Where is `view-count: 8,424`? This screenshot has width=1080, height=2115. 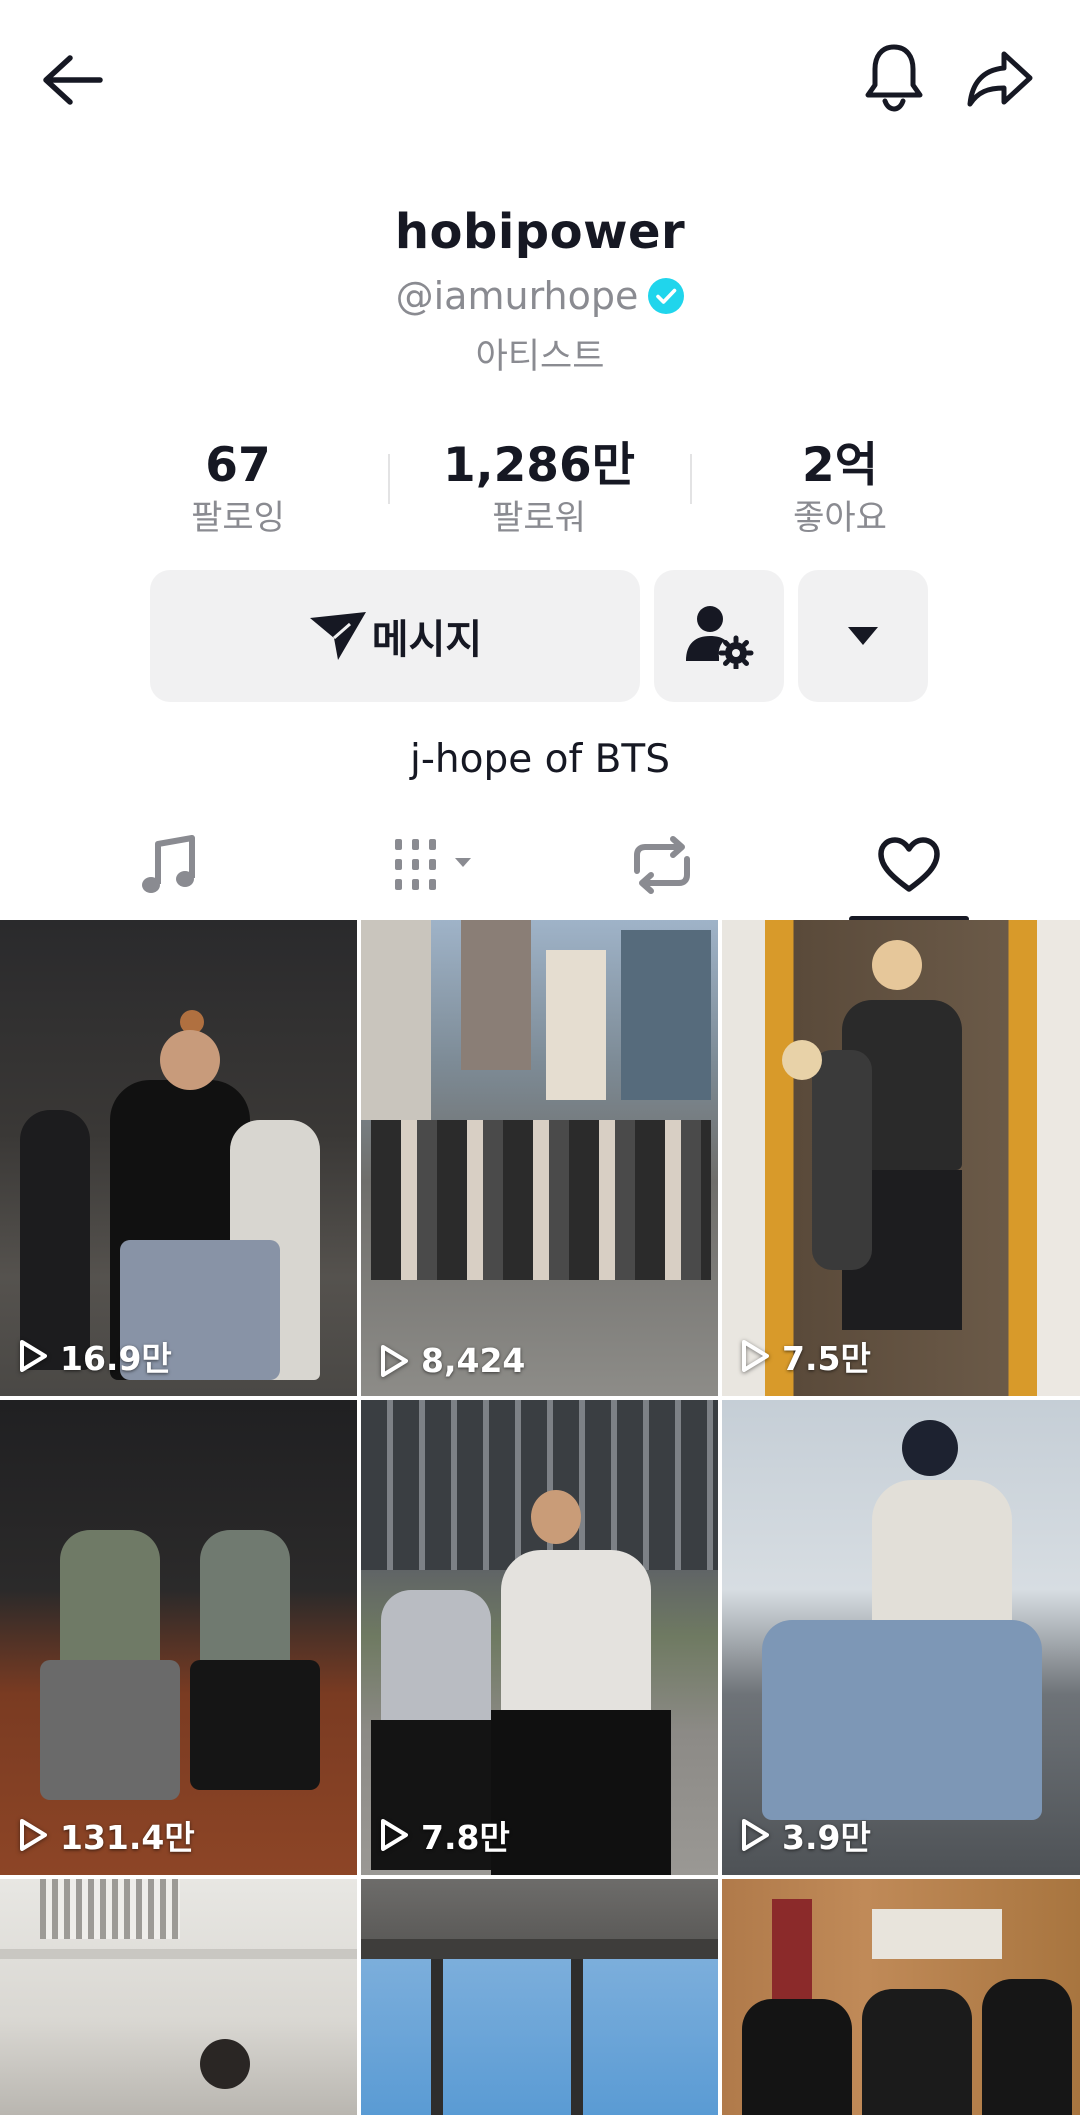
view-count: 8,424 is located at coordinates (452, 1360).